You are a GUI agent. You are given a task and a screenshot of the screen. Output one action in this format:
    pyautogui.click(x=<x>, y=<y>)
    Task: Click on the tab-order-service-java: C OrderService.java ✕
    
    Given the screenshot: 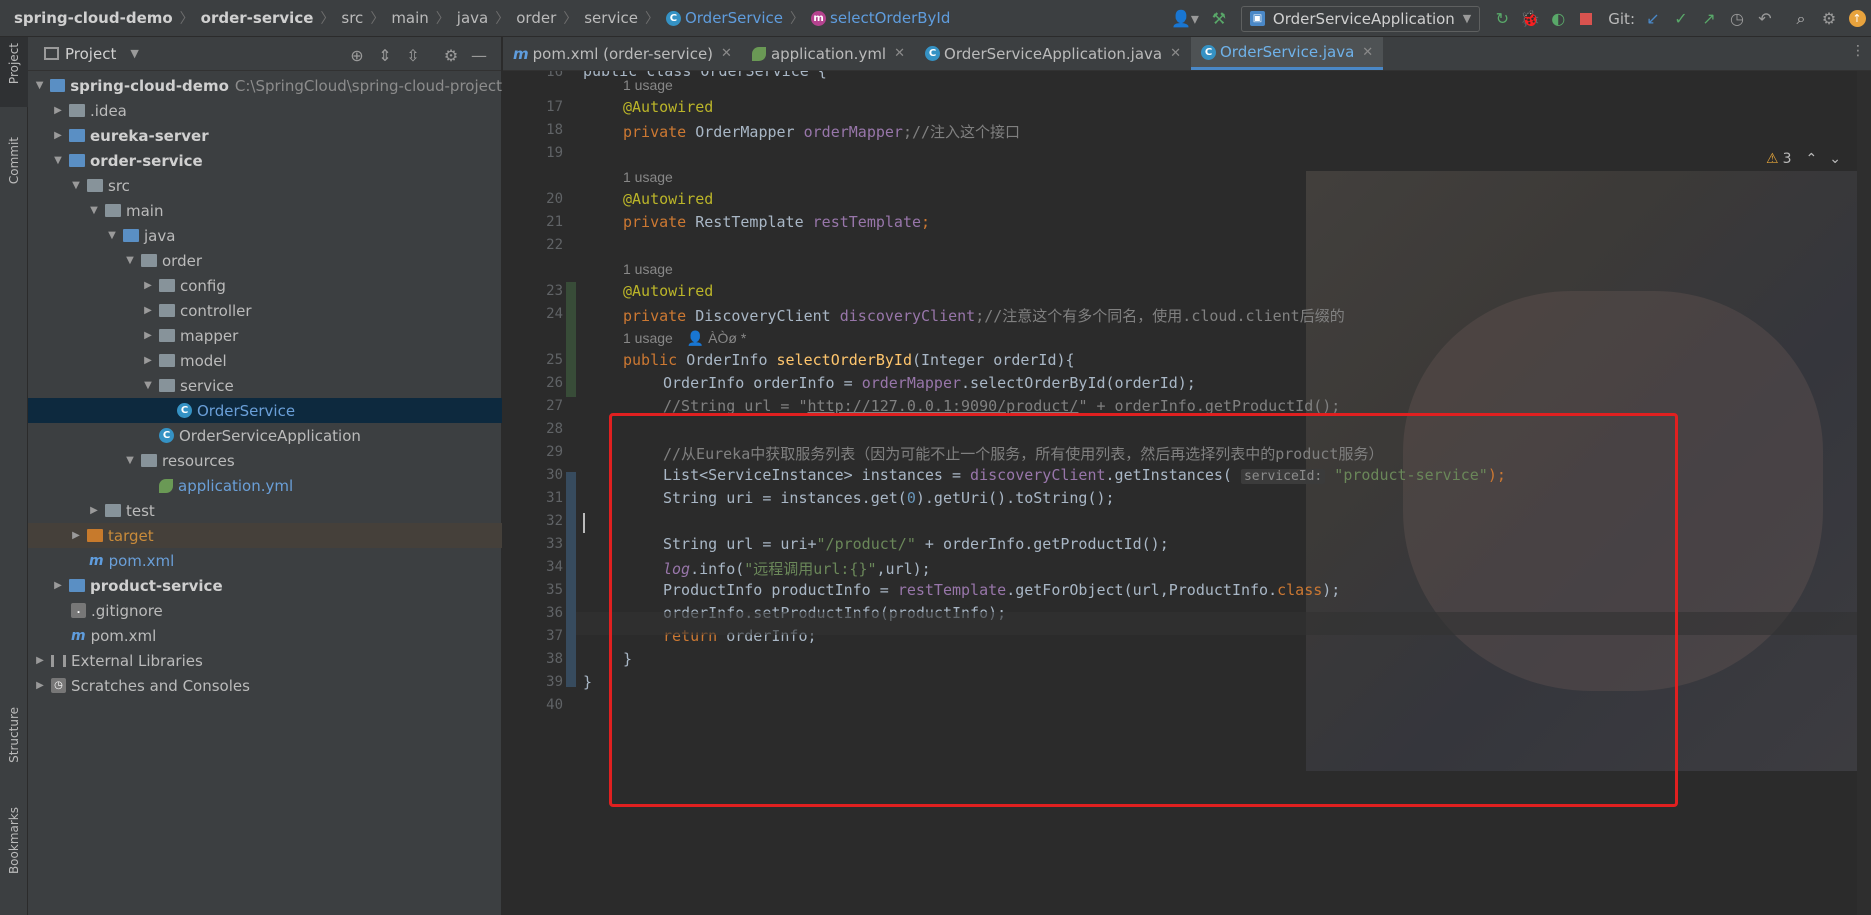 What is the action you would take?
    pyautogui.click(x=1287, y=53)
    